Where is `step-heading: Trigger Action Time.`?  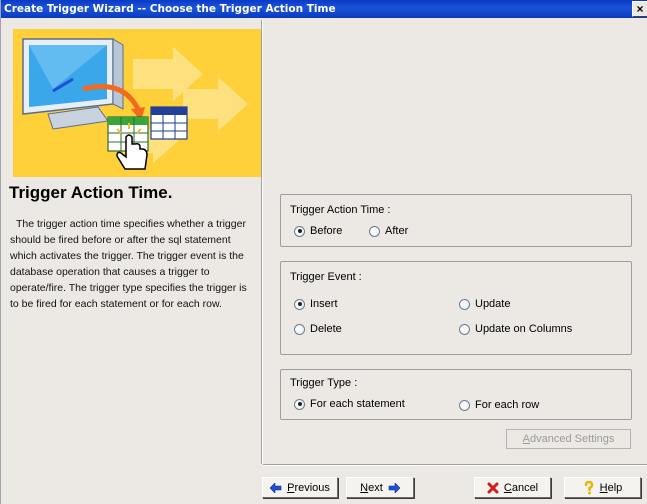
step-heading: Trigger Action Time. is located at coordinates (91, 192).